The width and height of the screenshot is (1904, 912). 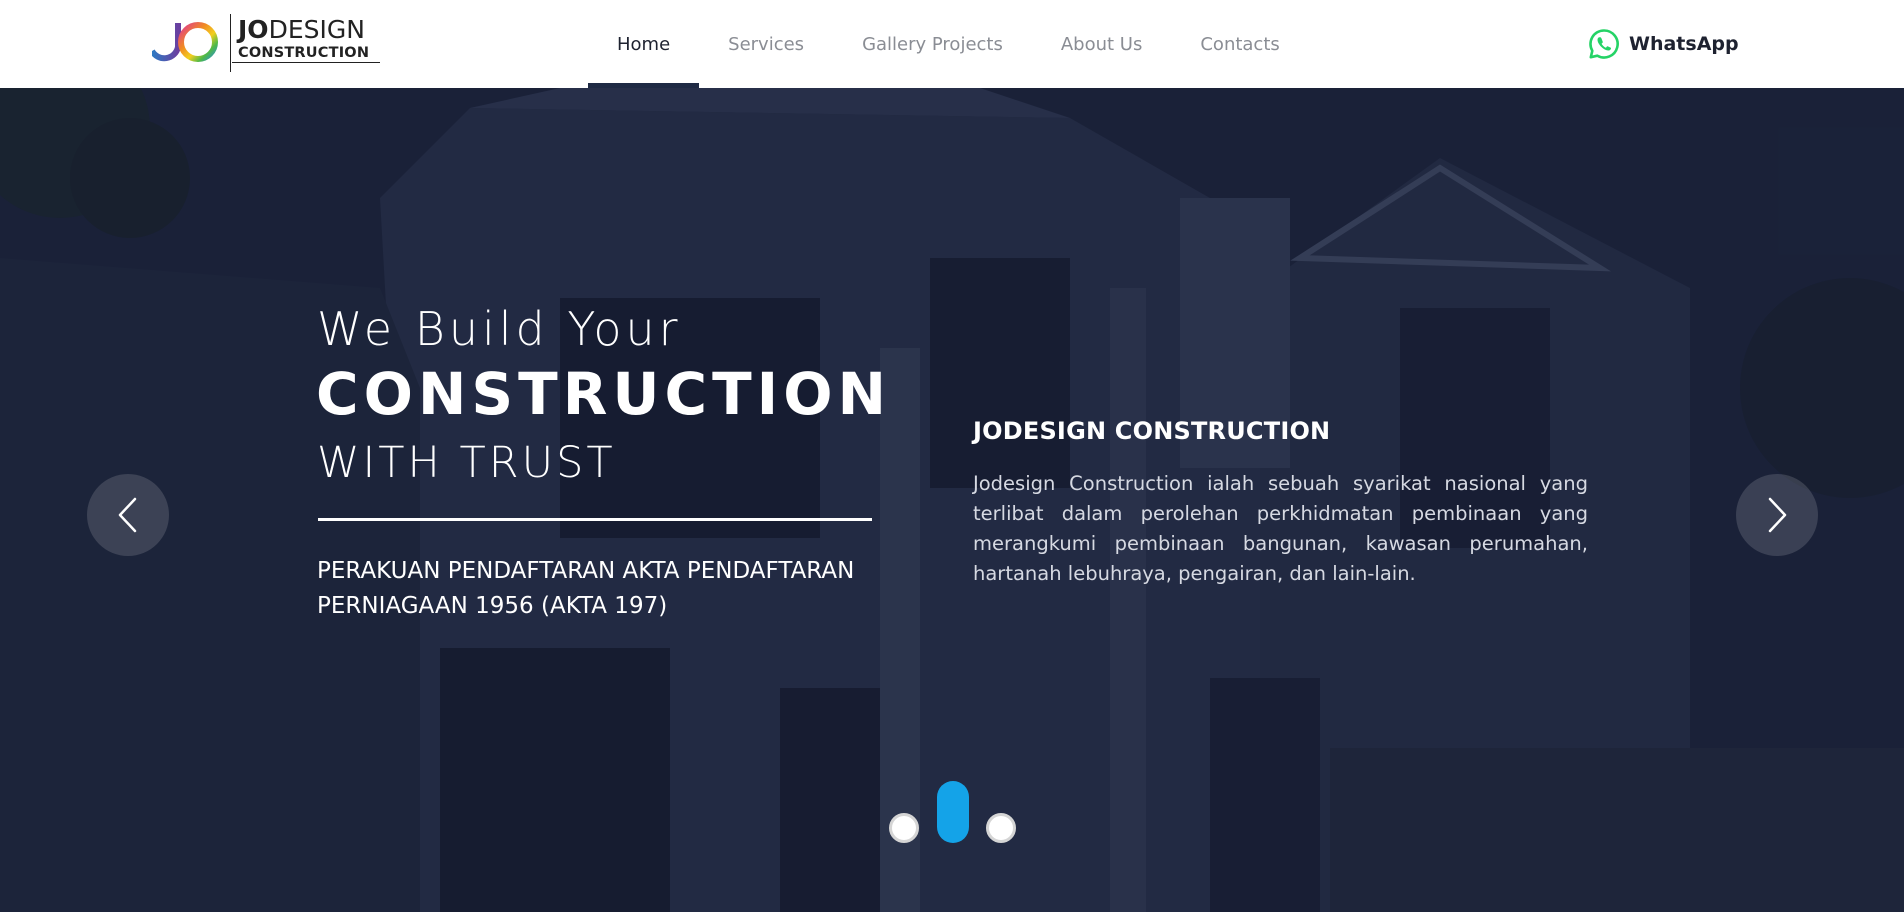 I want to click on hero-headline-line1: We Build Your, so click(x=499, y=329).